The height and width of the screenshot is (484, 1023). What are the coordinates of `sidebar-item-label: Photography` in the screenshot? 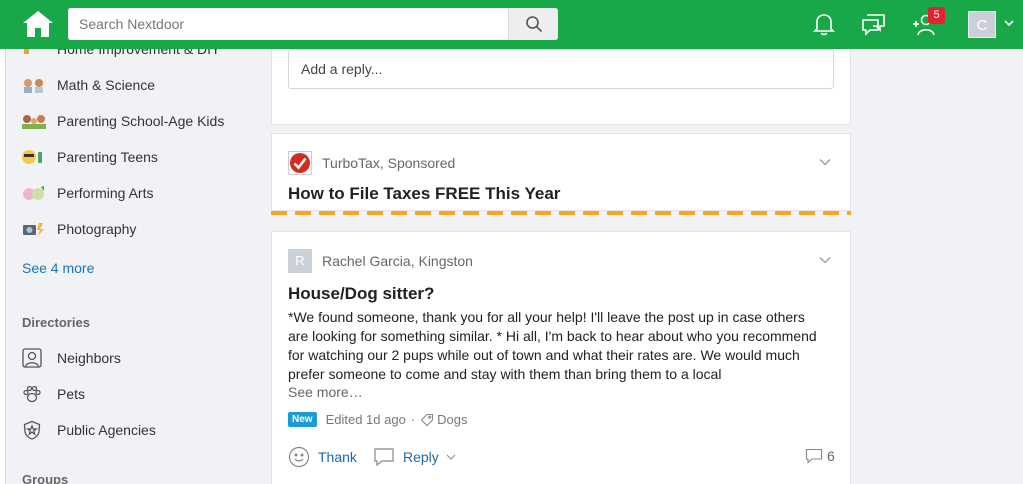 It's located at (97, 229).